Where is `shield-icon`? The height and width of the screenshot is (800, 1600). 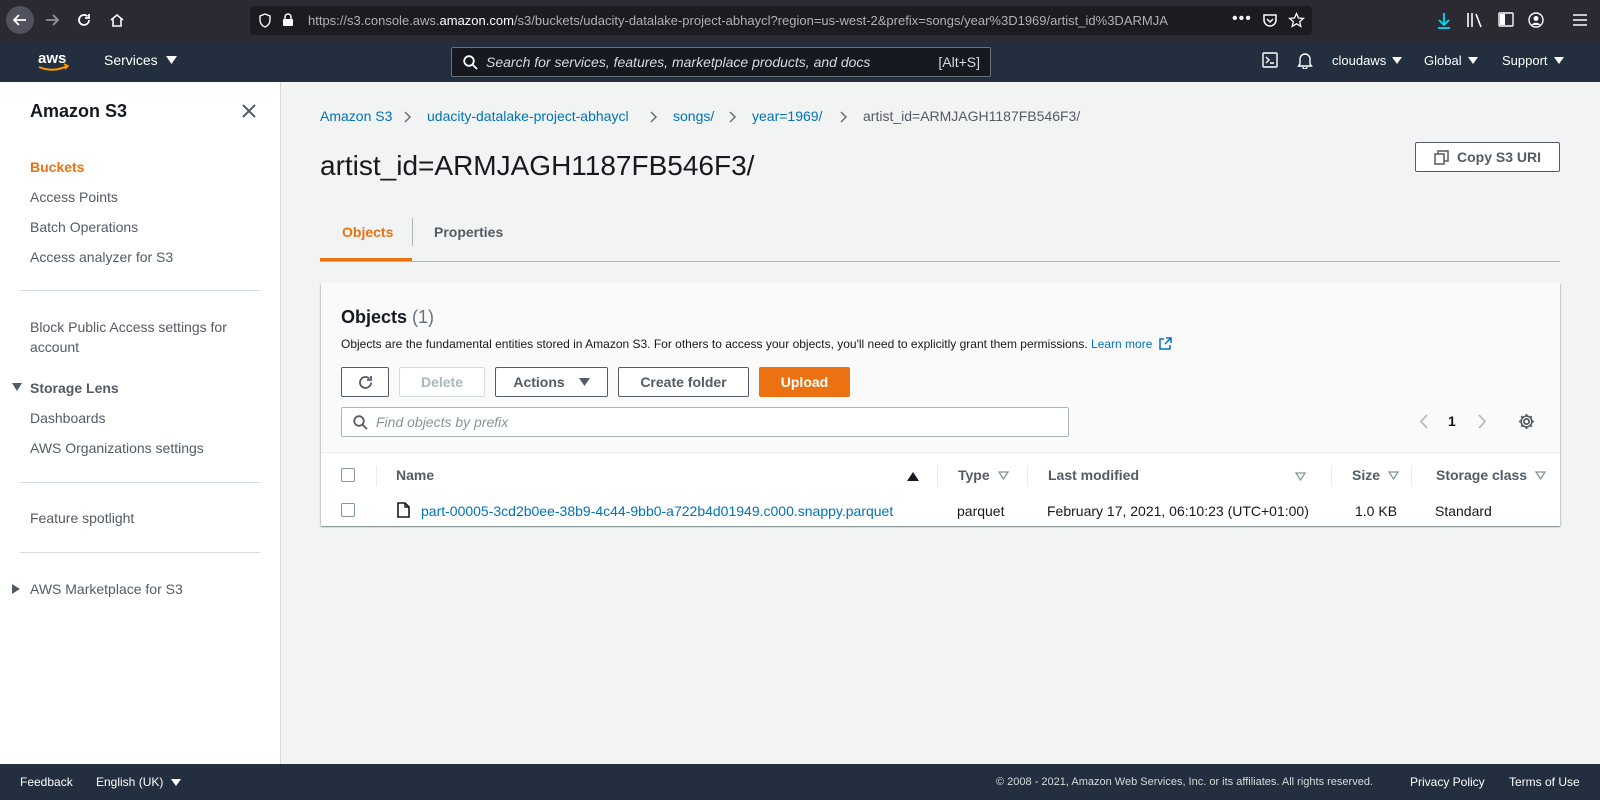
shield-icon is located at coordinates (265, 20).